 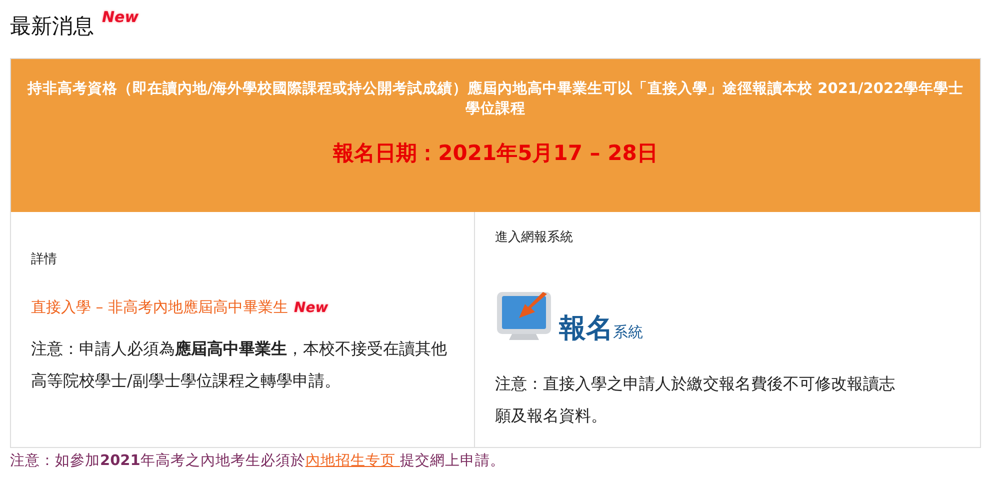 What do you see at coordinates (495, 153) in the screenshot?
I see `registration-date: 報名日期：2021年5月17 – 28日` at bounding box center [495, 153].